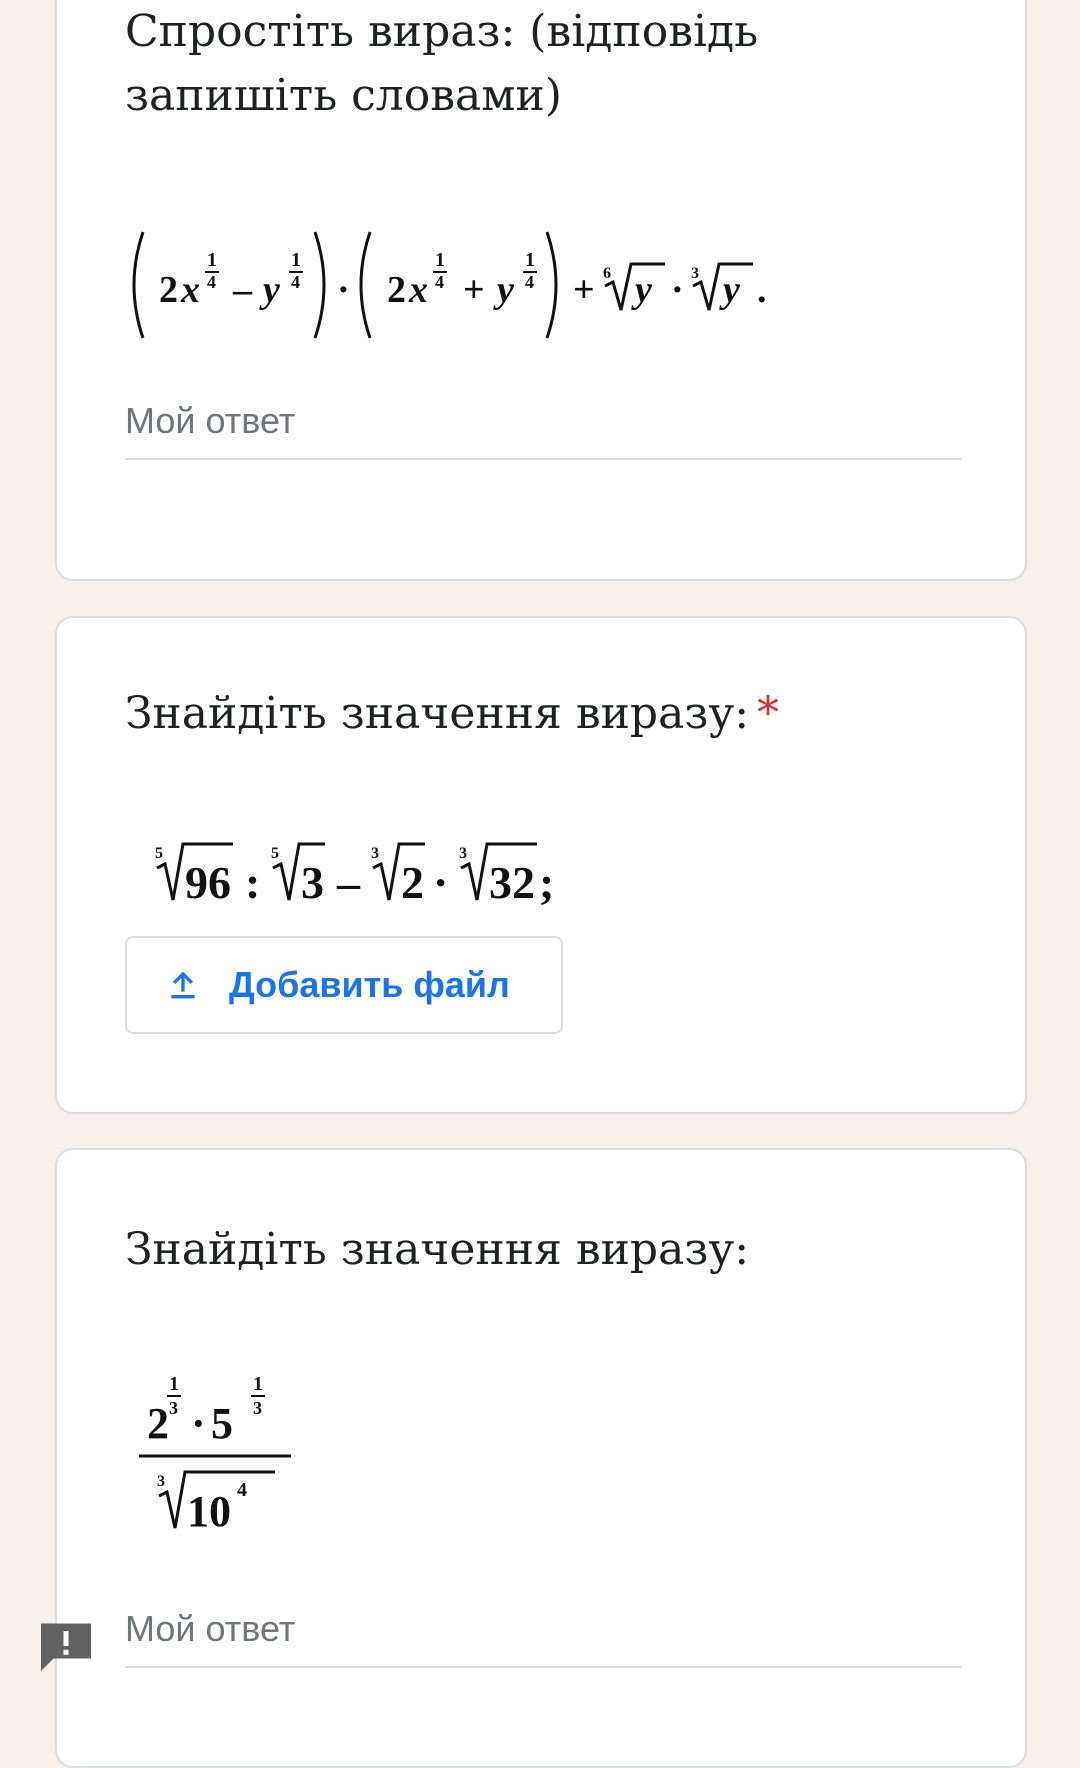 The height and width of the screenshot is (1768, 1080). What do you see at coordinates (437, 713) in the screenshot?
I see `question-title-text: Знайдіть значення виразу:` at bounding box center [437, 713].